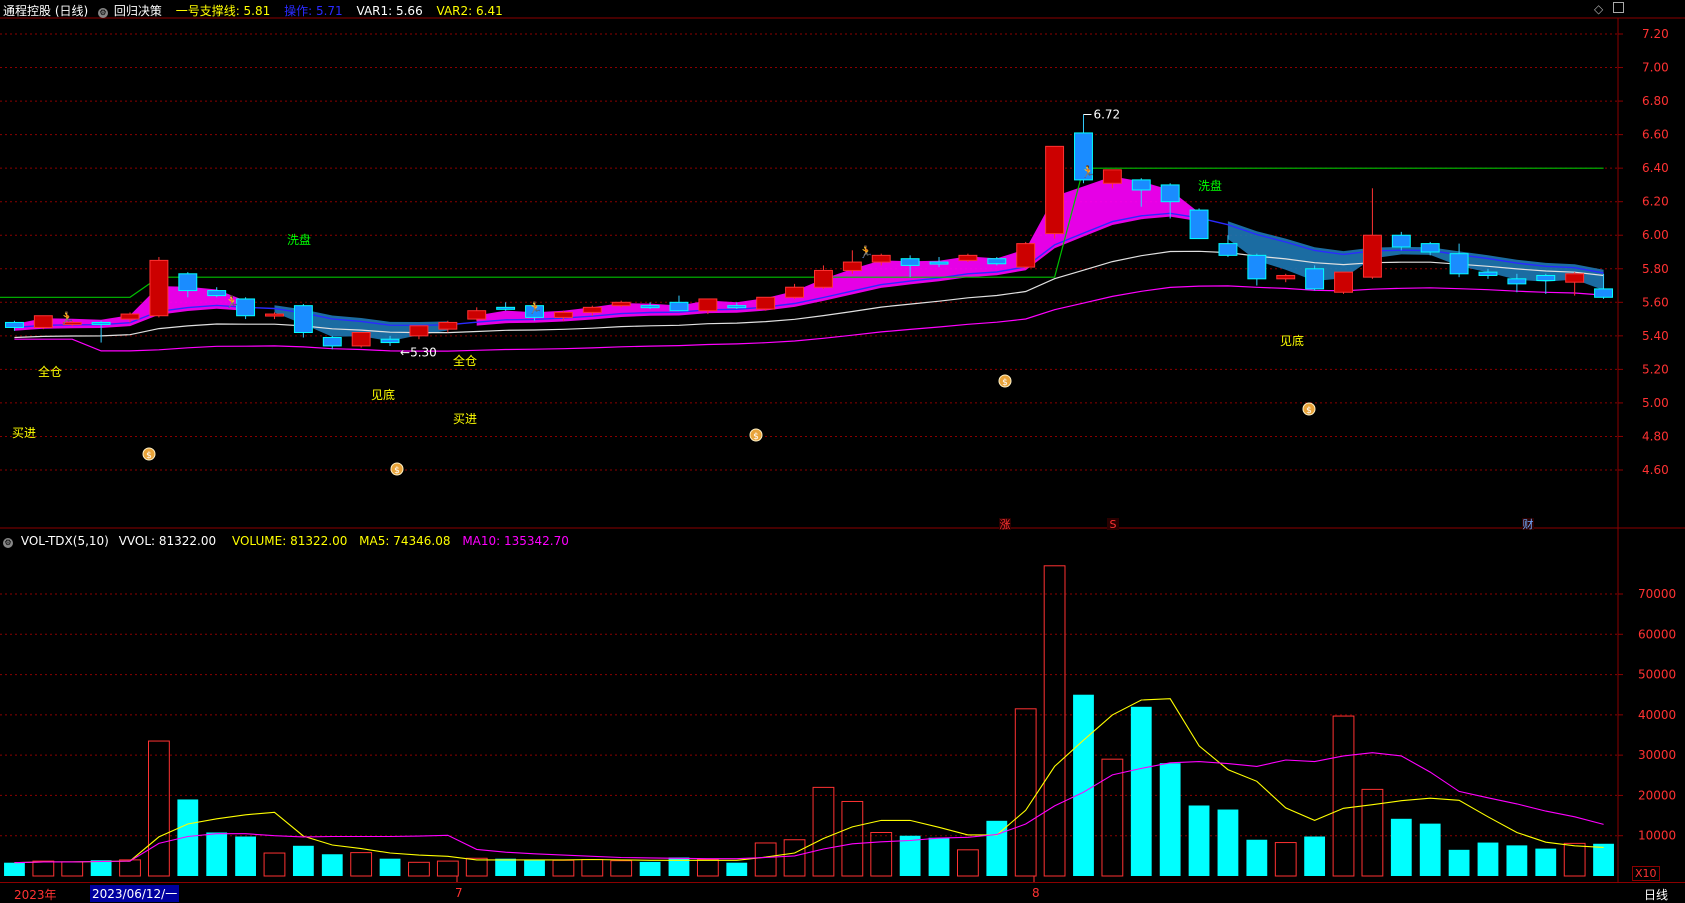 This screenshot has height=903, width=1685. What do you see at coordinates (1609, 9) in the screenshot?
I see `panel-controls: ◇` at bounding box center [1609, 9].